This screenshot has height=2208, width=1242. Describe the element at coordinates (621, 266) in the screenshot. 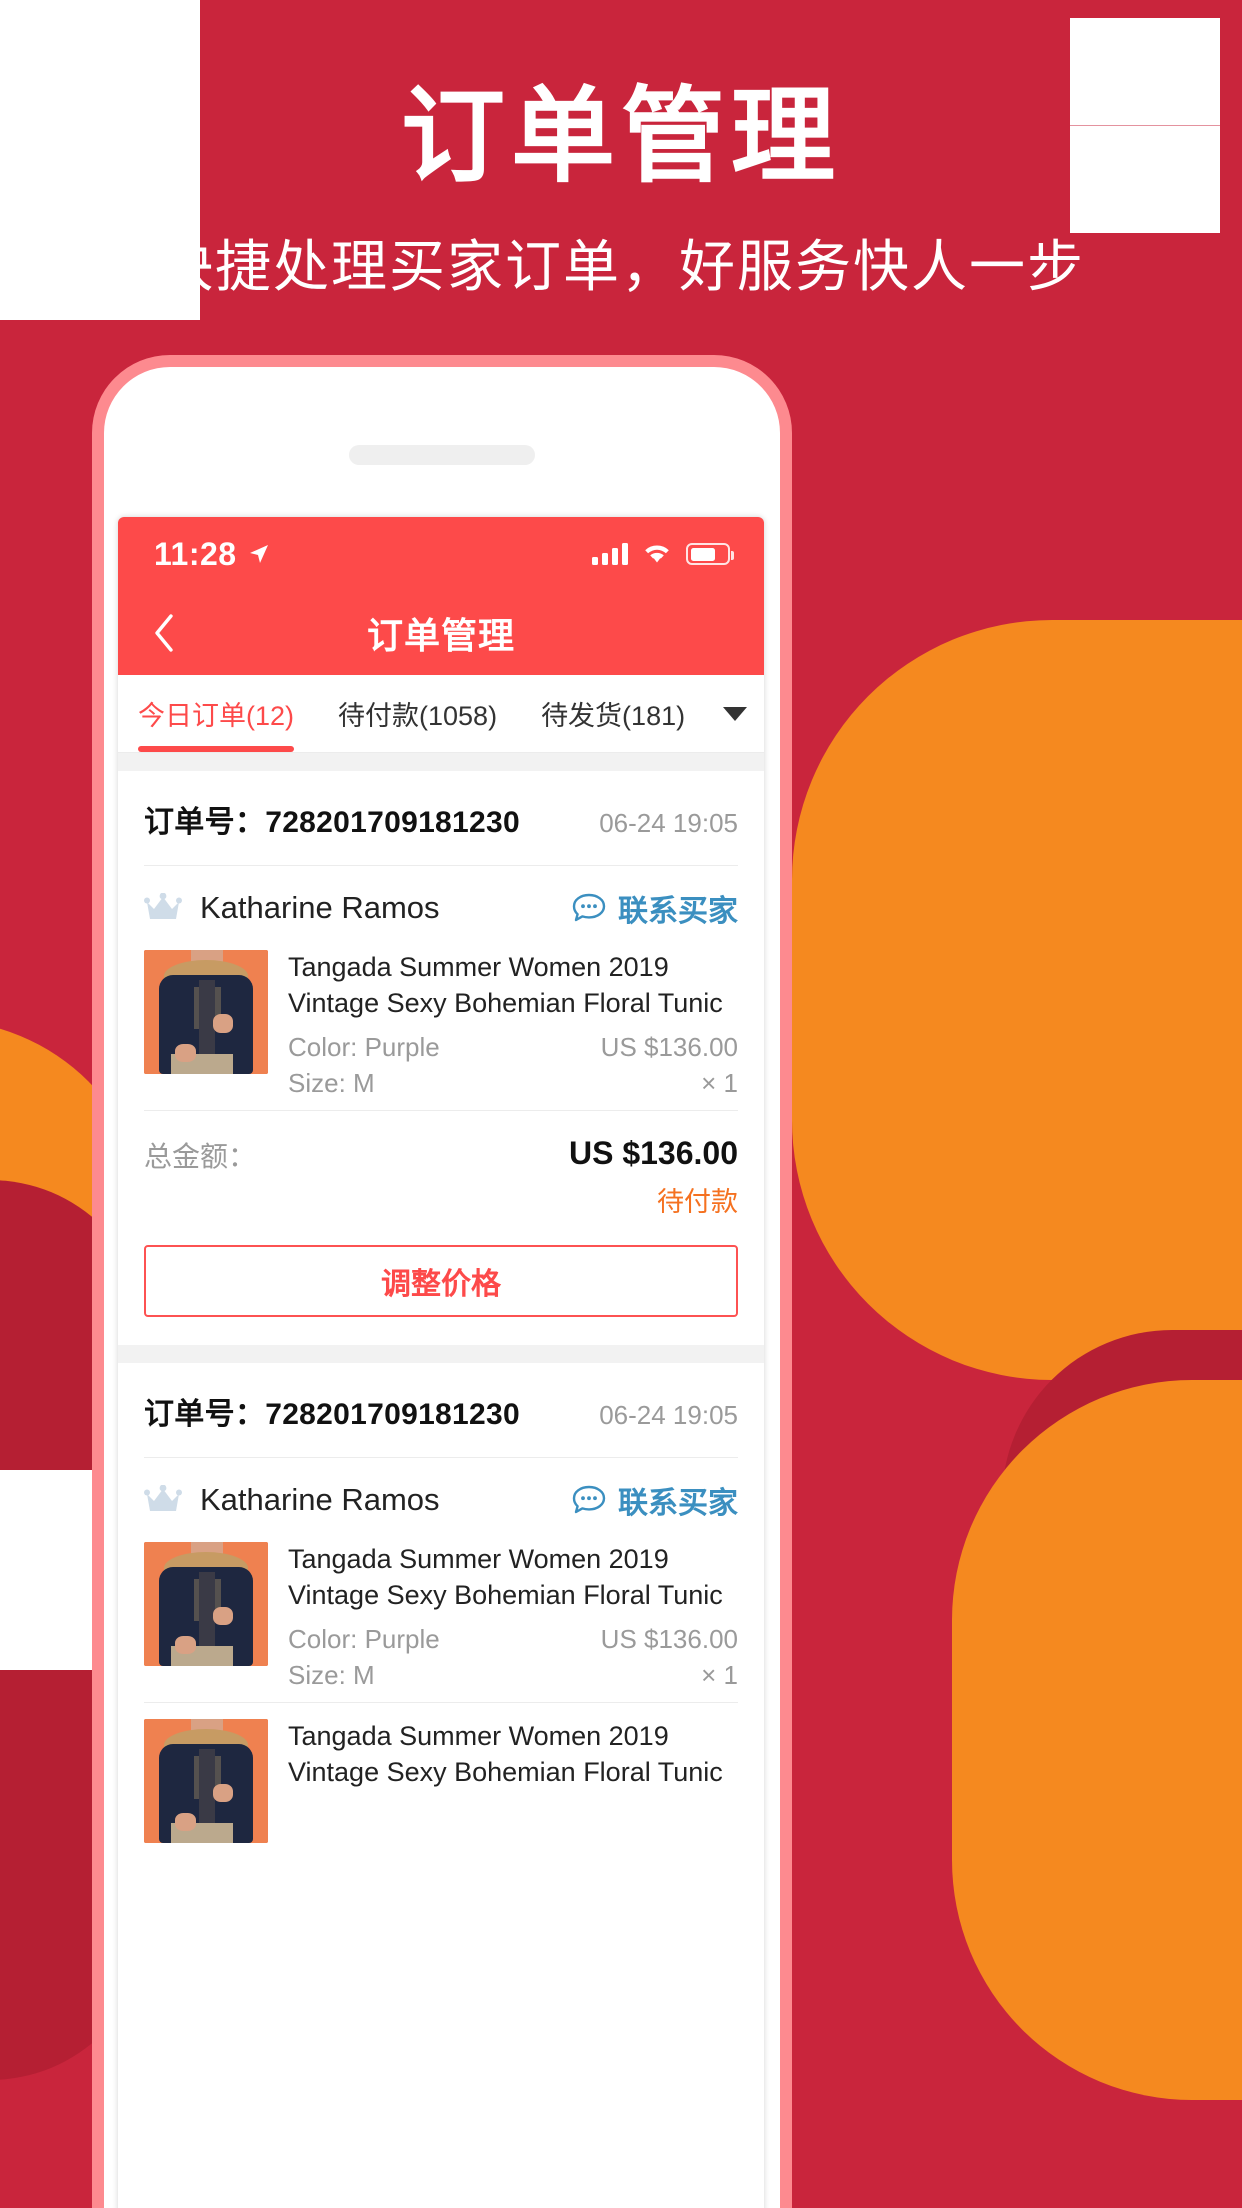

I see `promo-subheadline: 快捷处理买家订单，好服务快人一步` at that location.